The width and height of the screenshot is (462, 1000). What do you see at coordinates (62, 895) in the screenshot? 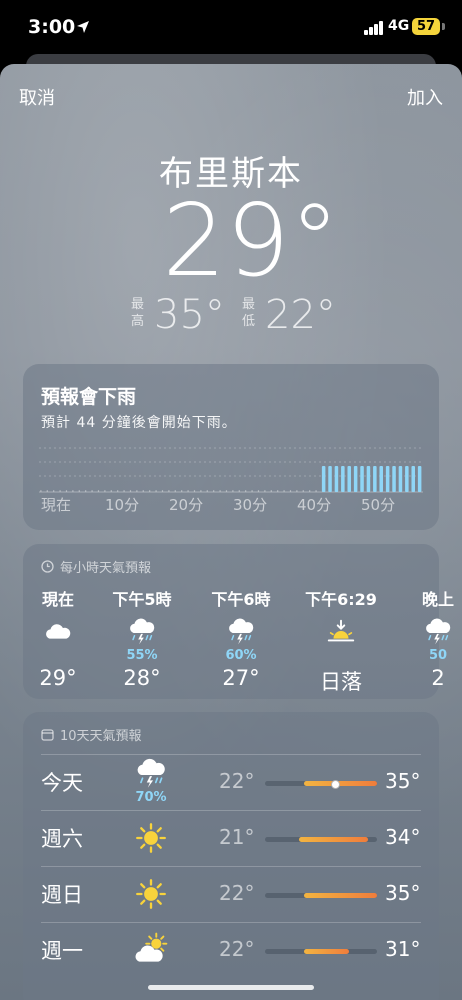
I see `day-name: 週日` at bounding box center [62, 895].